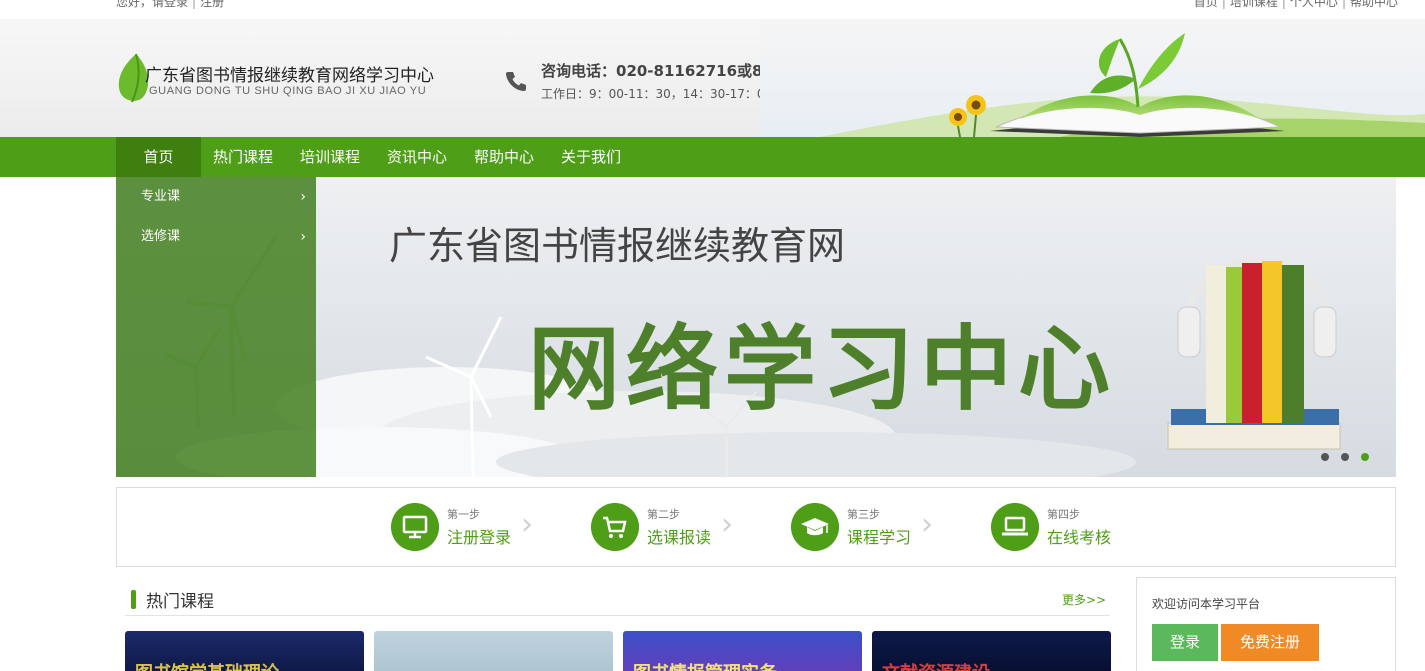 The image size is (1425, 671). What do you see at coordinates (158, 157) in the screenshot?
I see `nav-home: 首页` at bounding box center [158, 157].